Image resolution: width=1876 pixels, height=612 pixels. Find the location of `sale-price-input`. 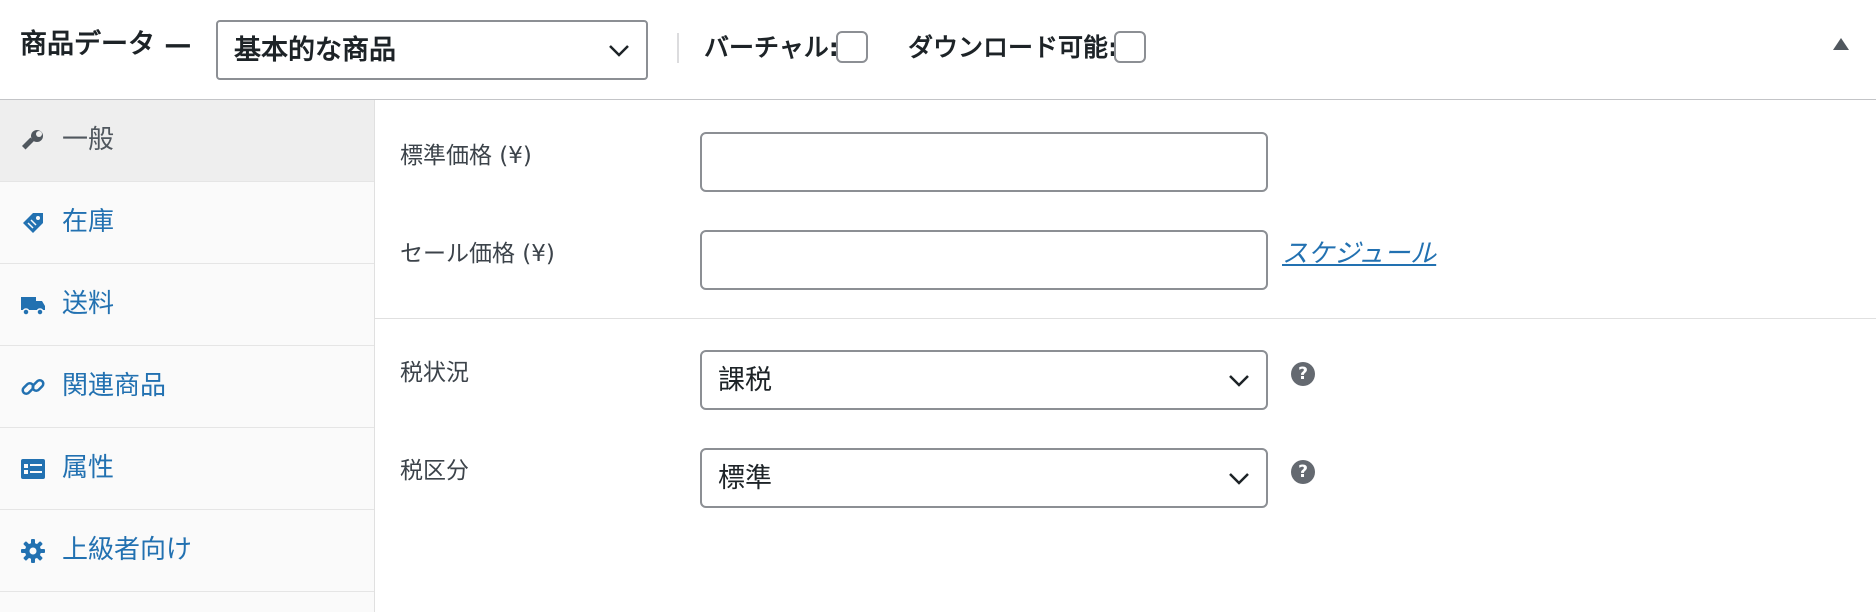

sale-price-input is located at coordinates (984, 260).